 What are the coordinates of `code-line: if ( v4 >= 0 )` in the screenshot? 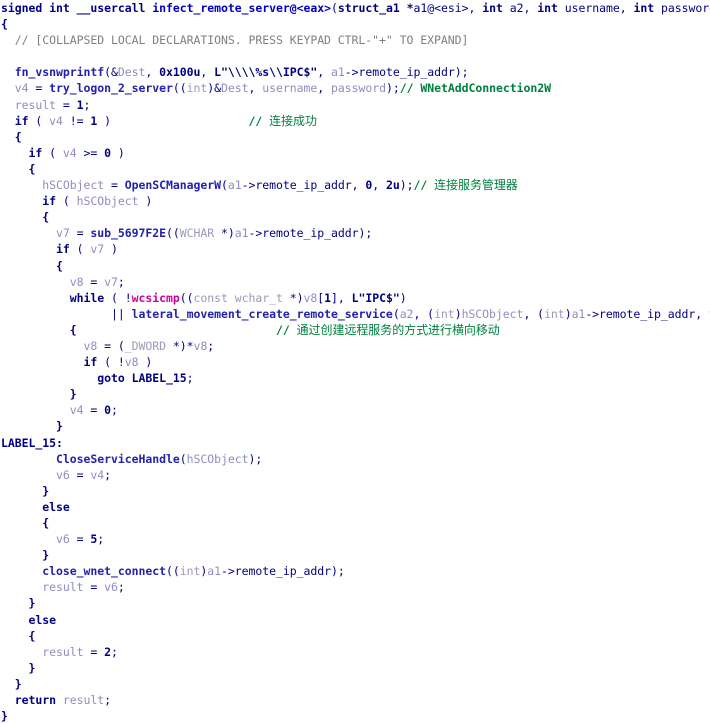 It's located at (355, 153).